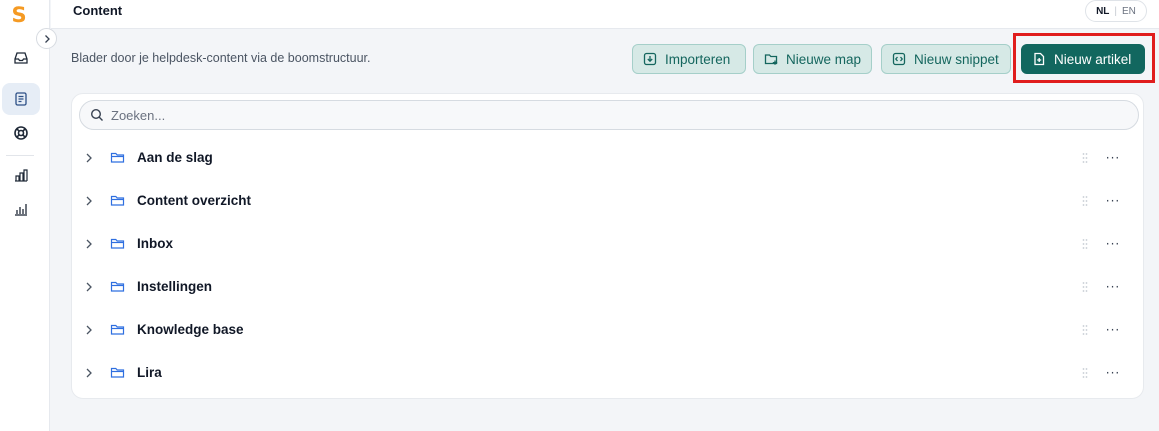 The image size is (1159, 431). Describe the element at coordinates (608, 372) in the screenshot. I see `tree-item: Lira ···` at that location.